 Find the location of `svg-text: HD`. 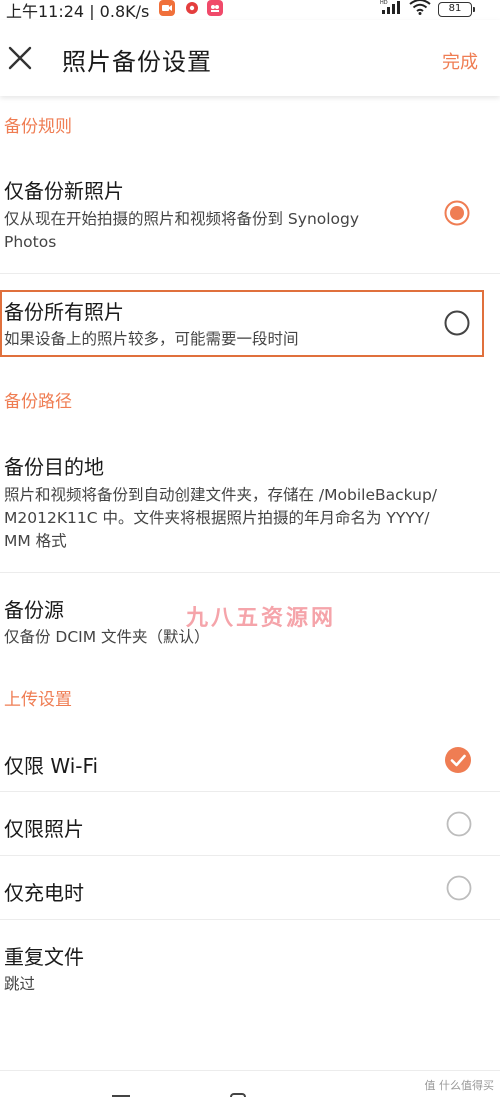

svg-text: HD is located at coordinates (384, 3).